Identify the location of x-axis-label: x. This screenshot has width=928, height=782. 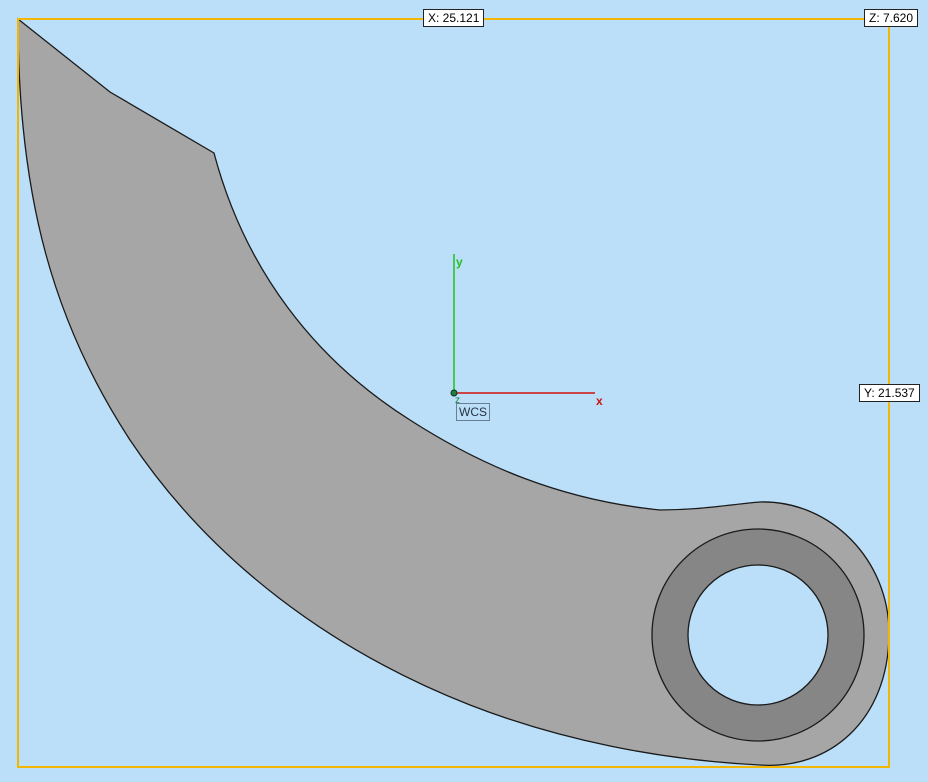
(599, 401).